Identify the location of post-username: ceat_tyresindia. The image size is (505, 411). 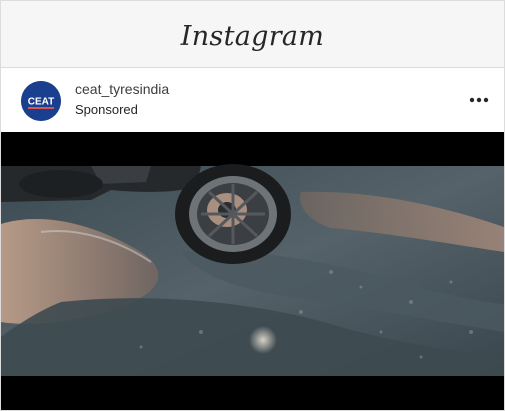
(122, 89).